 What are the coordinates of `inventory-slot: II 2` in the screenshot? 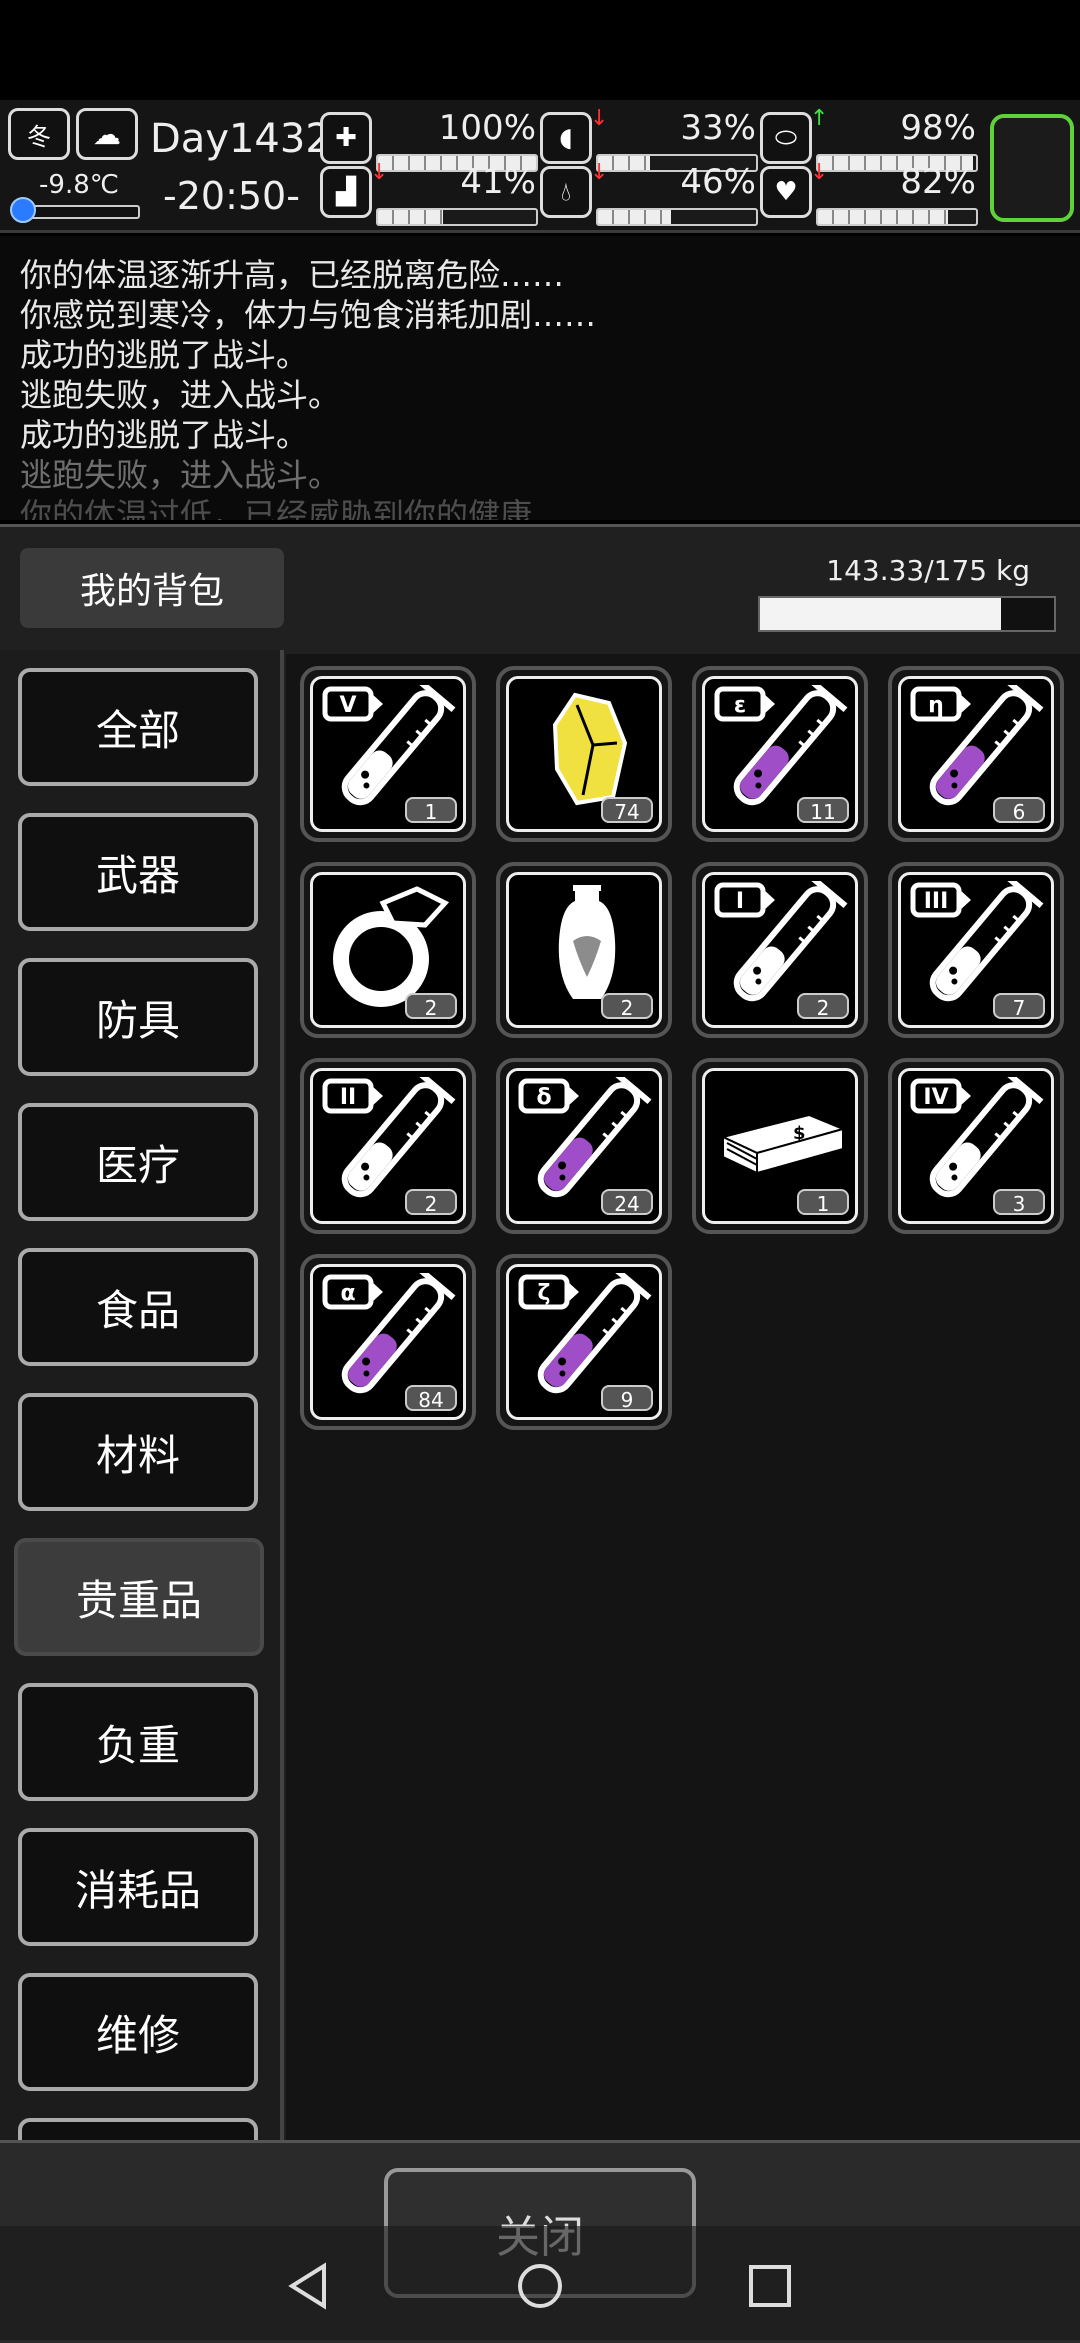 It's located at (388, 1146).